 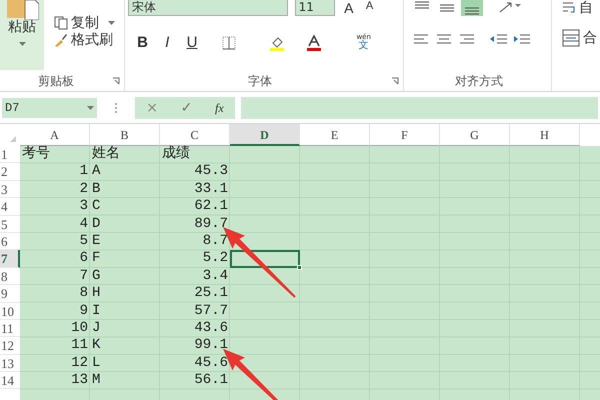 I want to click on table-cell-text: K, so click(x=96, y=346).